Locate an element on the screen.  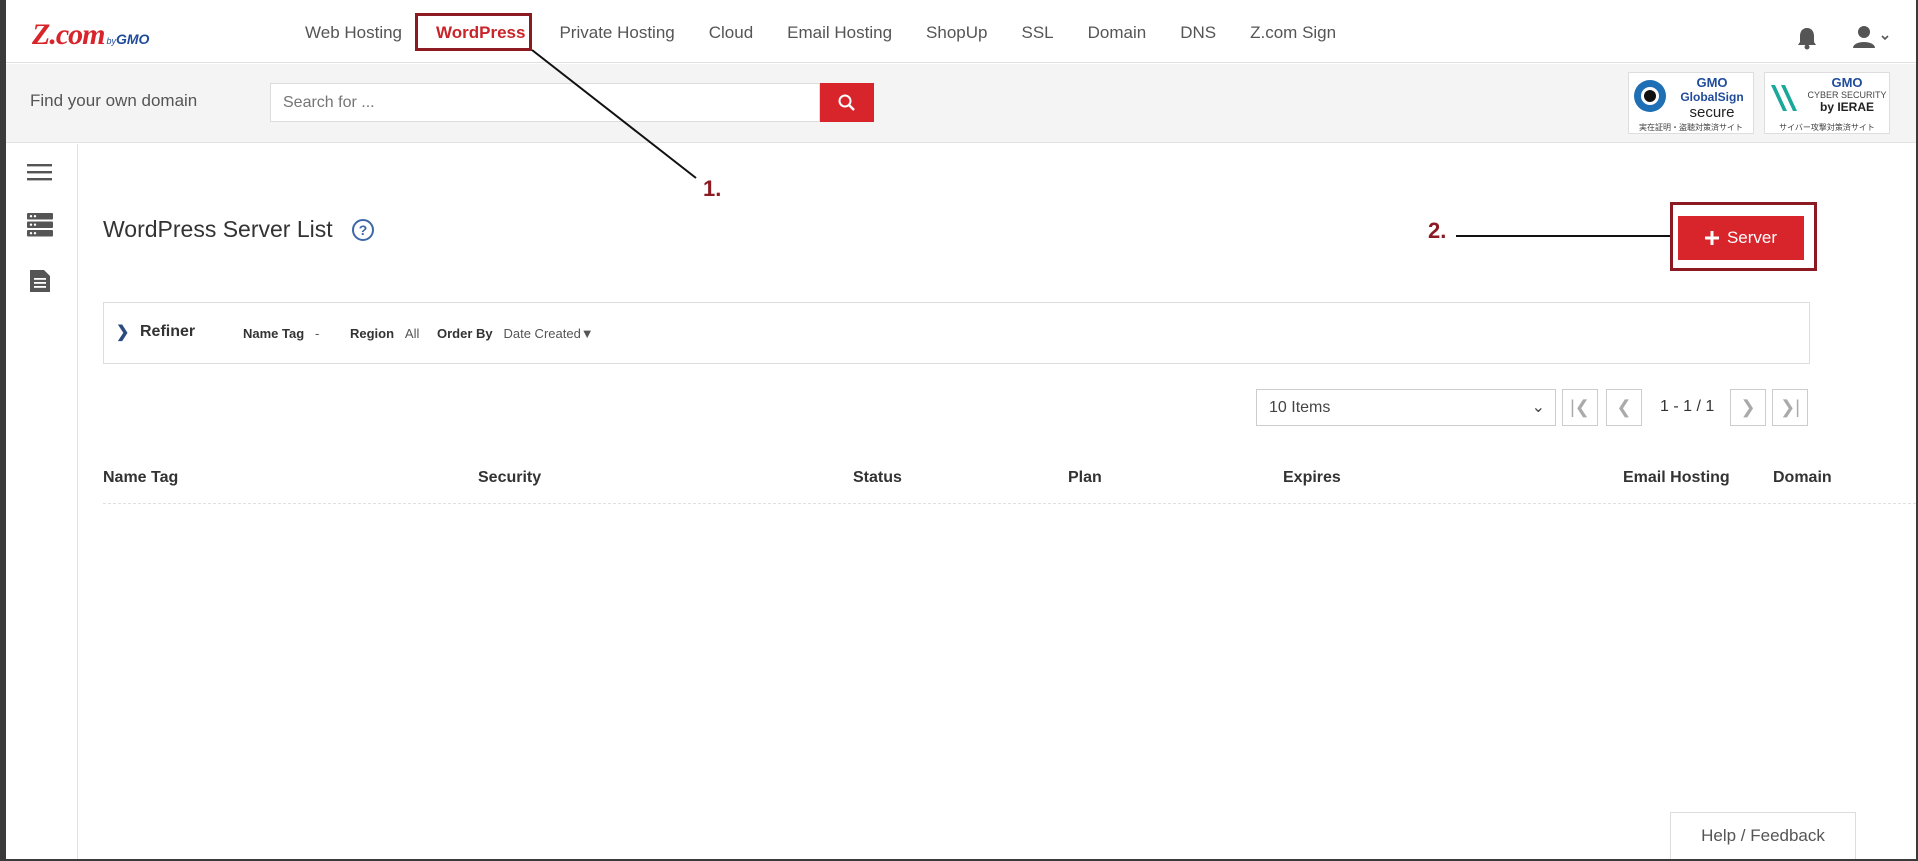
filter-region: Region All is located at coordinates (384, 333).